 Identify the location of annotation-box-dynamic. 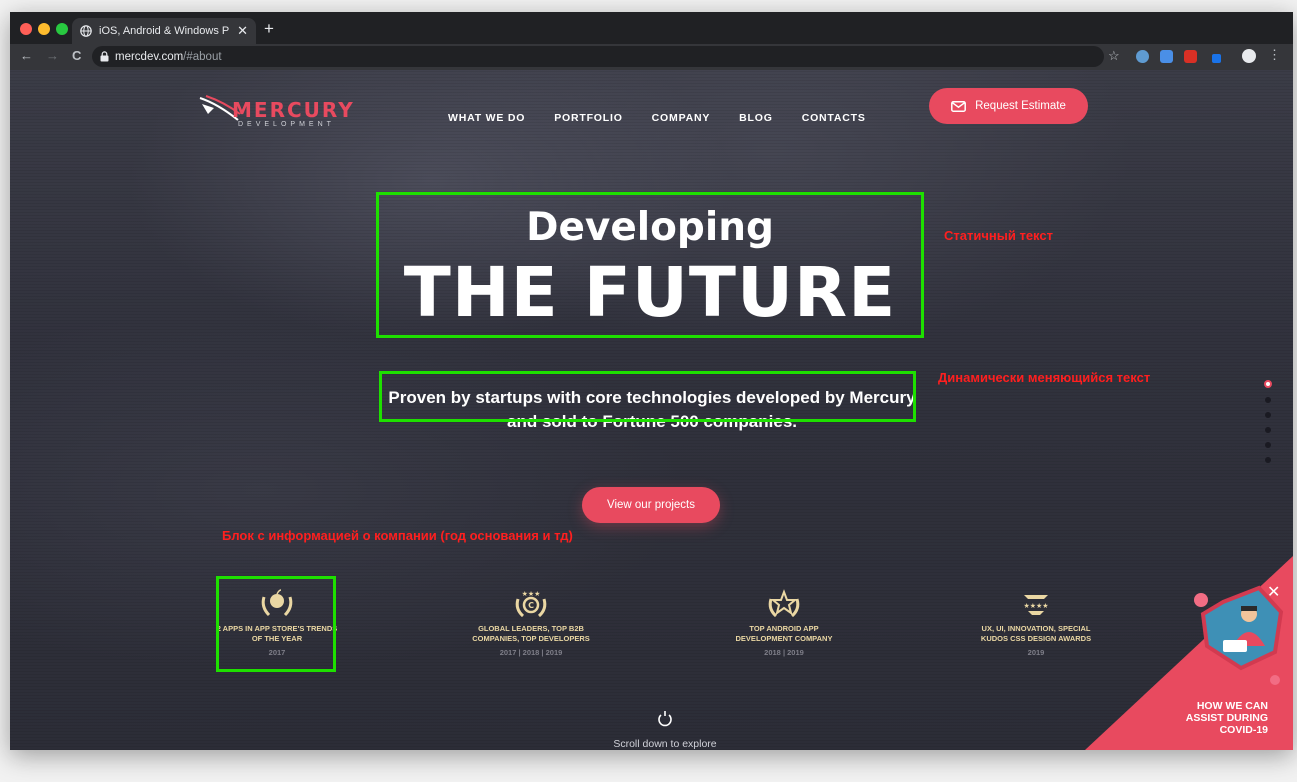
(647, 396).